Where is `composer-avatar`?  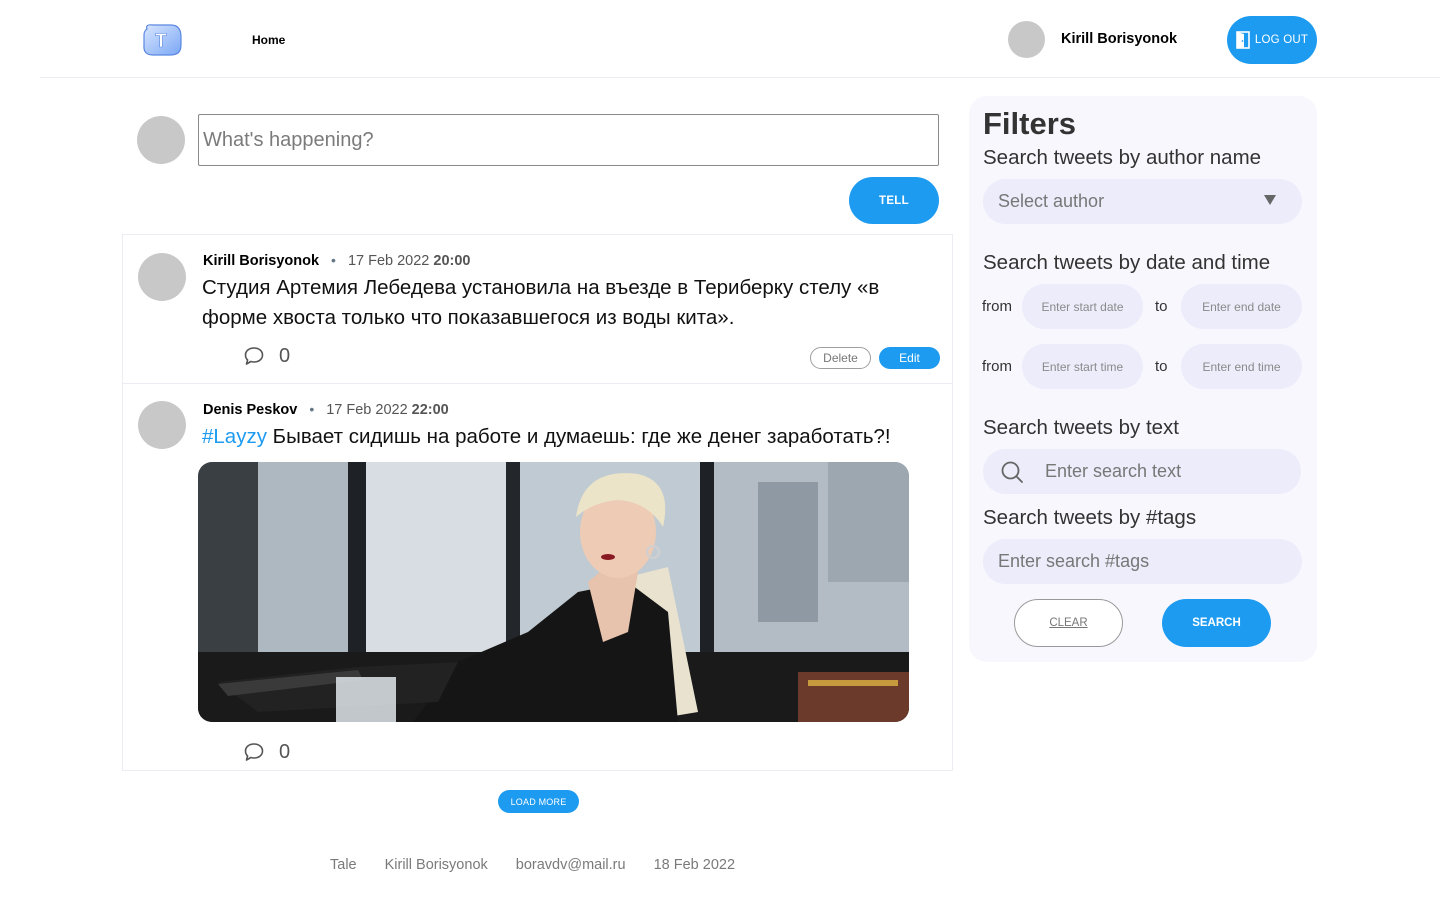
composer-avatar is located at coordinates (161, 140).